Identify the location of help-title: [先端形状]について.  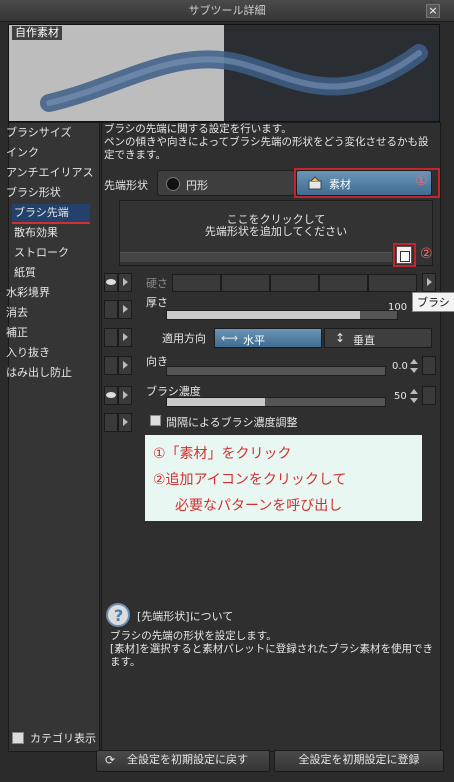
(185, 616).